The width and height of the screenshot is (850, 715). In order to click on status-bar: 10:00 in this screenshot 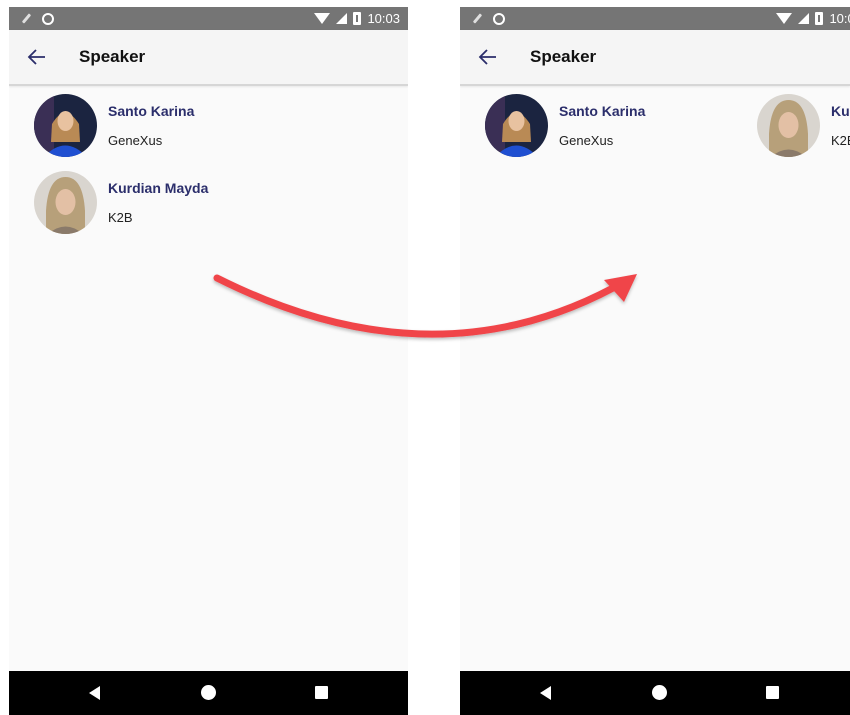, I will do `click(655, 18)`.